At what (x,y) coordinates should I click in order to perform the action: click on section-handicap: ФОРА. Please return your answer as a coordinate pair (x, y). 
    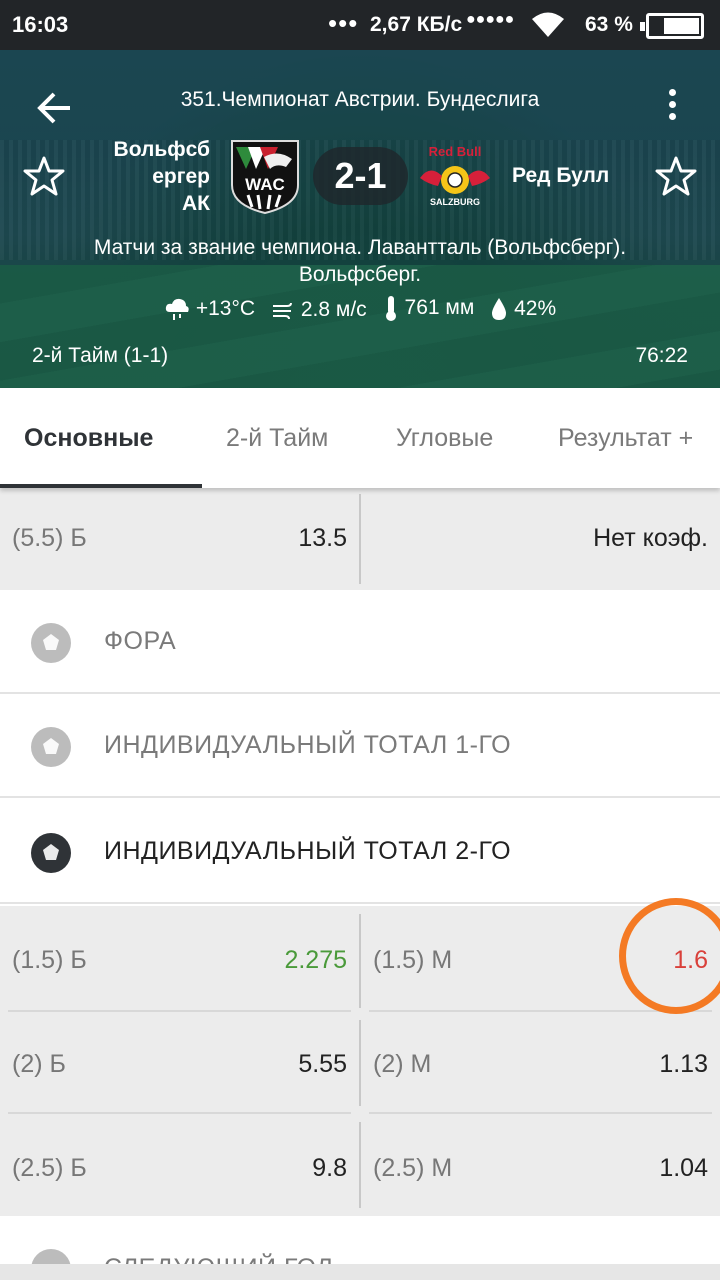
    Looking at the image, I should click on (360, 642).